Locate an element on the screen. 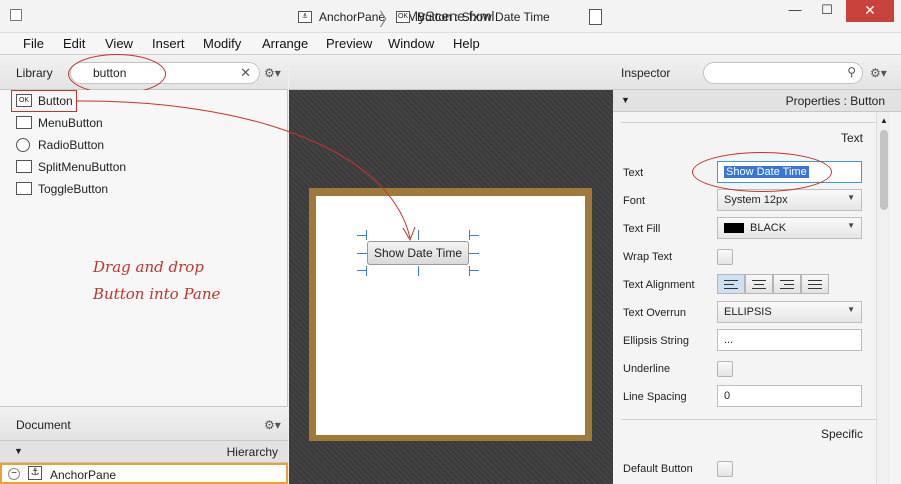  prop-overrun-label: Text Overrun is located at coordinates (654, 313).